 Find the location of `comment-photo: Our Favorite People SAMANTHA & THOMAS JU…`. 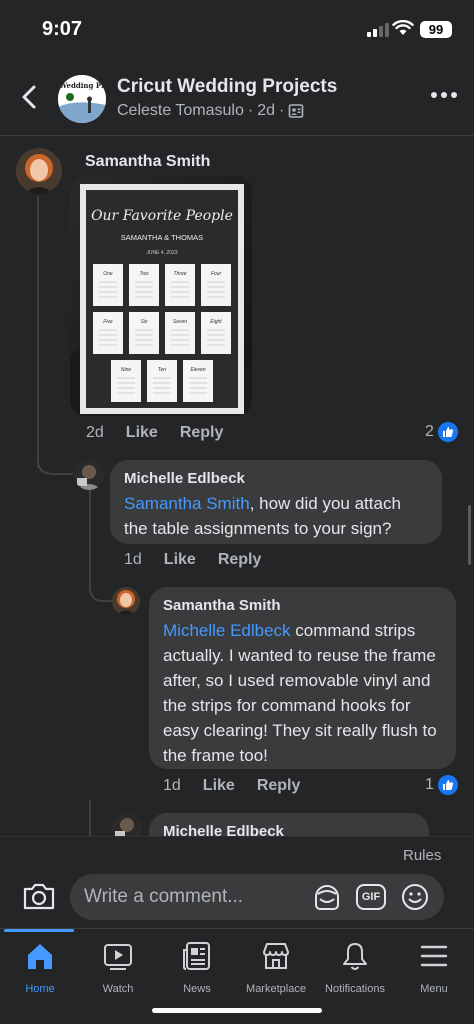

comment-photo: Our Favorite People SAMANTHA & THOMAS JU… is located at coordinates (161, 296).